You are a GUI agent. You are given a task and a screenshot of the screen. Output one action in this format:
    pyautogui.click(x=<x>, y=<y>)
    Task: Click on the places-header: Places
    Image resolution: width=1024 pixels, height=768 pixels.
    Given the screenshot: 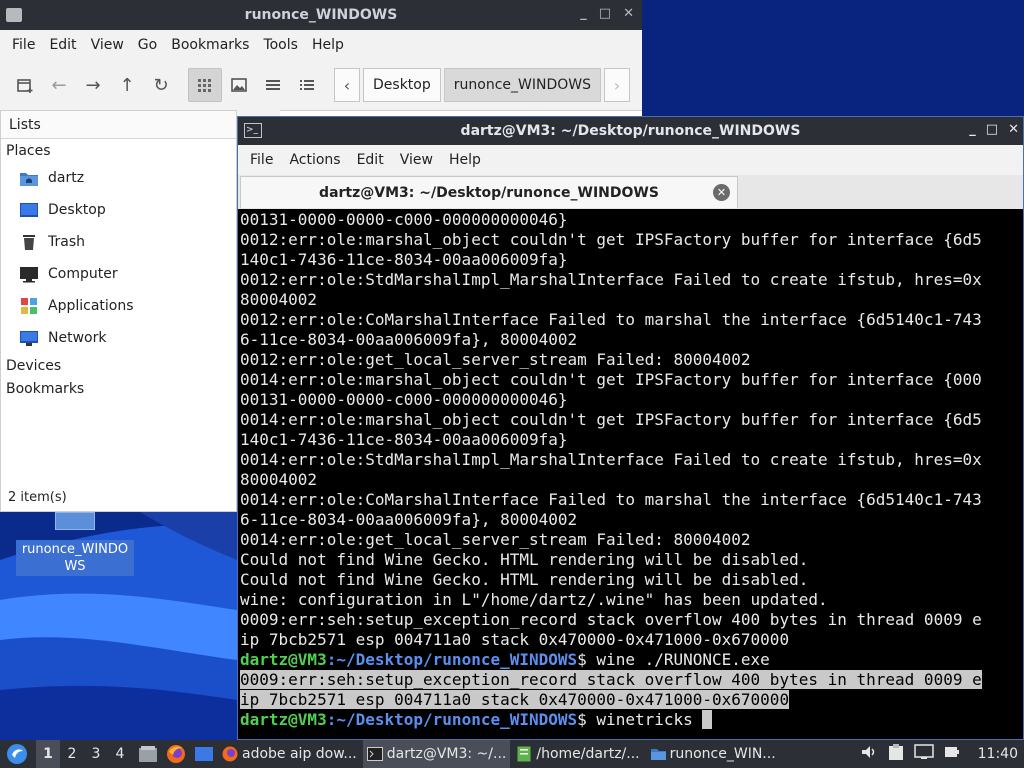 What is the action you would take?
    pyautogui.click(x=28, y=150)
    